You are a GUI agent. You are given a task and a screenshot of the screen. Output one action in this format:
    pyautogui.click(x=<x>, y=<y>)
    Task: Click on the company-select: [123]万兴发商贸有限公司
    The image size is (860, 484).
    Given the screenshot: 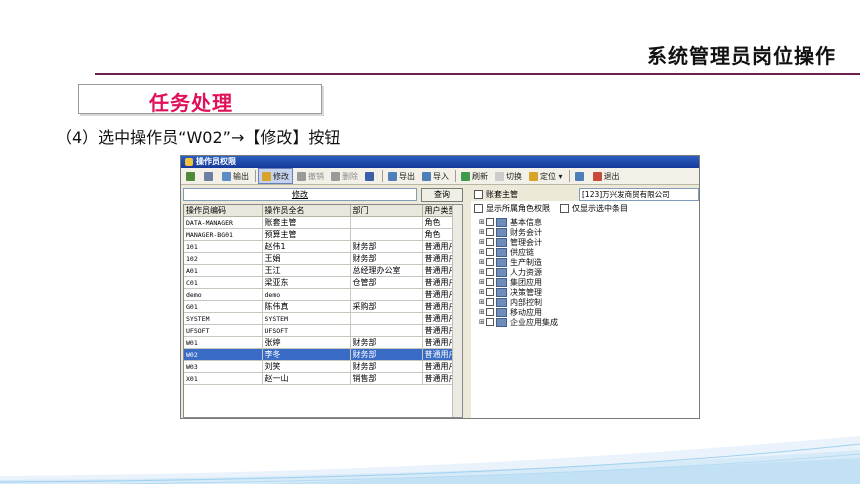 What is the action you would take?
    pyautogui.click(x=639, y=194)
    